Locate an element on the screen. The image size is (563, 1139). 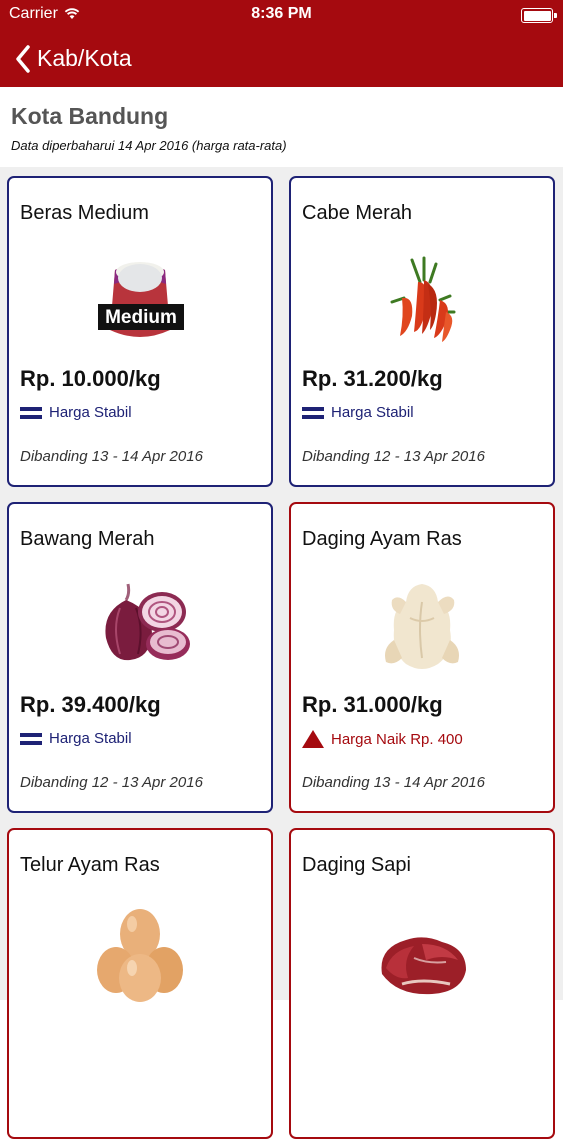
chicken-image is located at coordinates (422, 626).